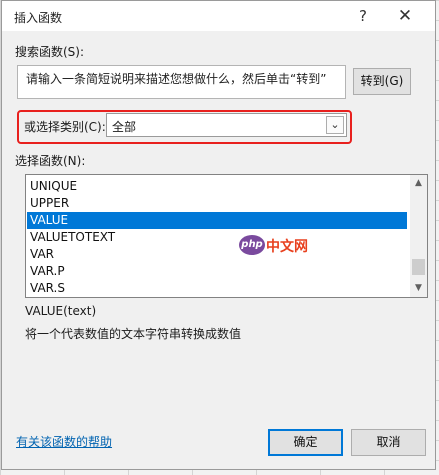 The width and height of the screenshot is (439, 475). Describe the element at coordinates (418, 267) in the screenshot. I see `scroll-thumb` at that location.